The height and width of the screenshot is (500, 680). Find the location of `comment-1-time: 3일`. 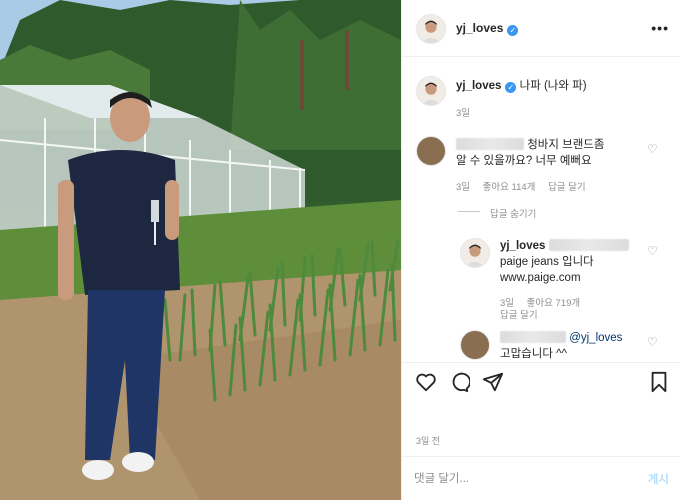

comment-1-time: 3일 is located at coordinates (463, 187).